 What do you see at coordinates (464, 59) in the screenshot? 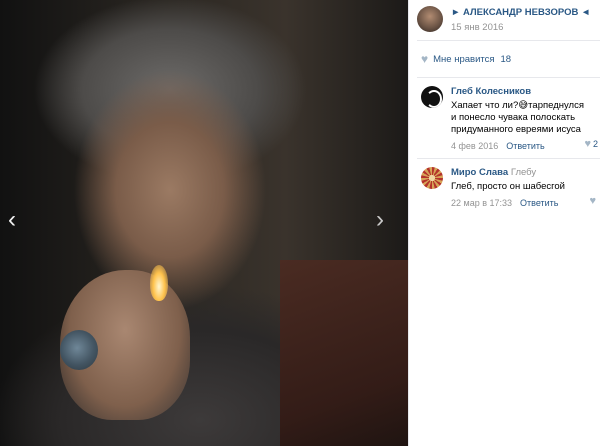
I see `like-label: Мне нравится` at bounding box center [464, 59].